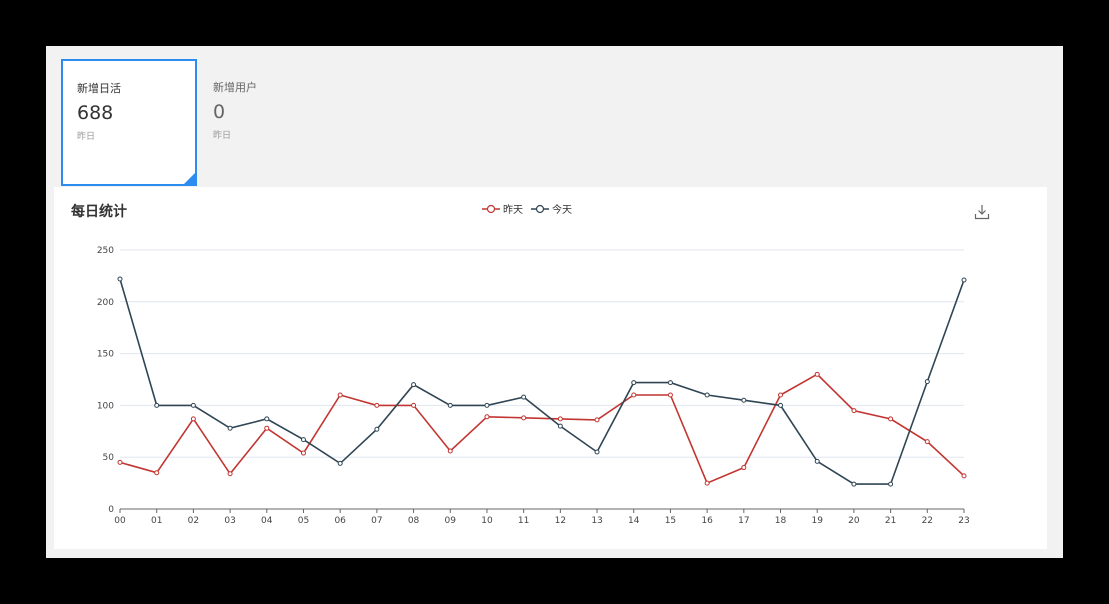 This screenshot has height=604, width=1109. I want to click on legend-item-yesterday: 昨天, so click(502, 208).